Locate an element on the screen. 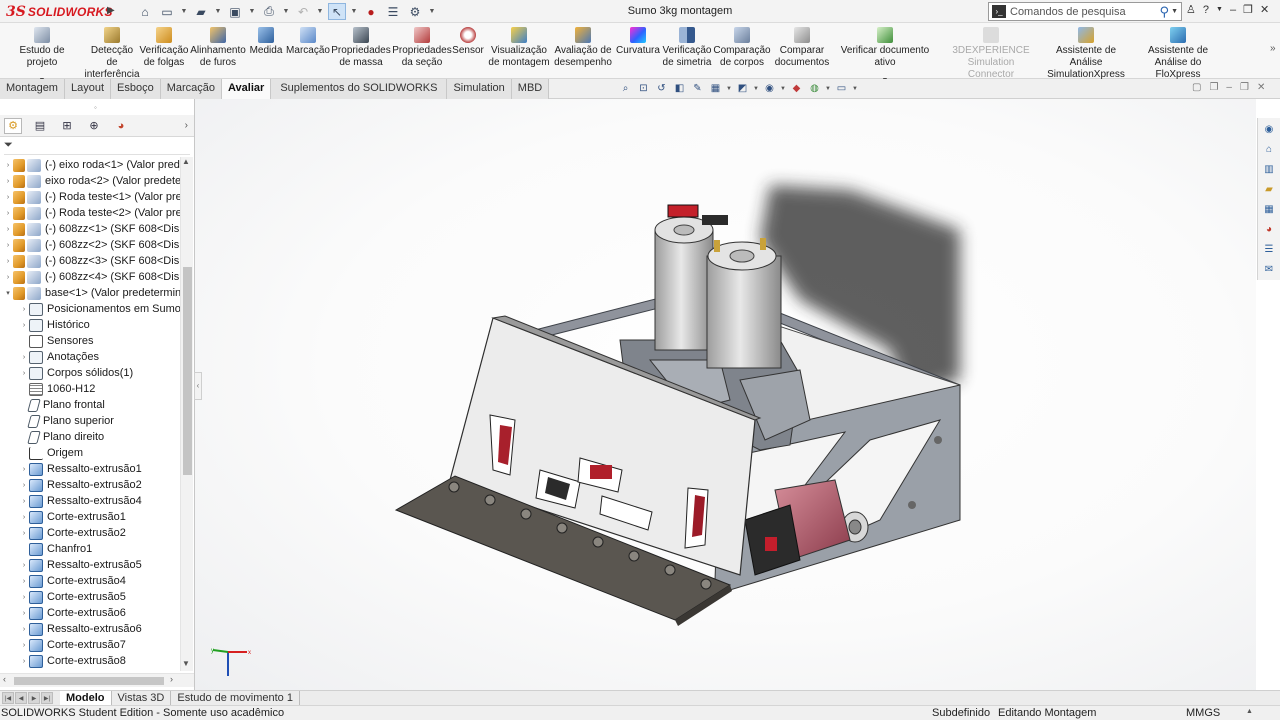 Image resolution: width=1280 pixels, height=720 pixels. tree-item: › (-) Roda teste<1> (Valor prec is located at coordinates (91, 197).